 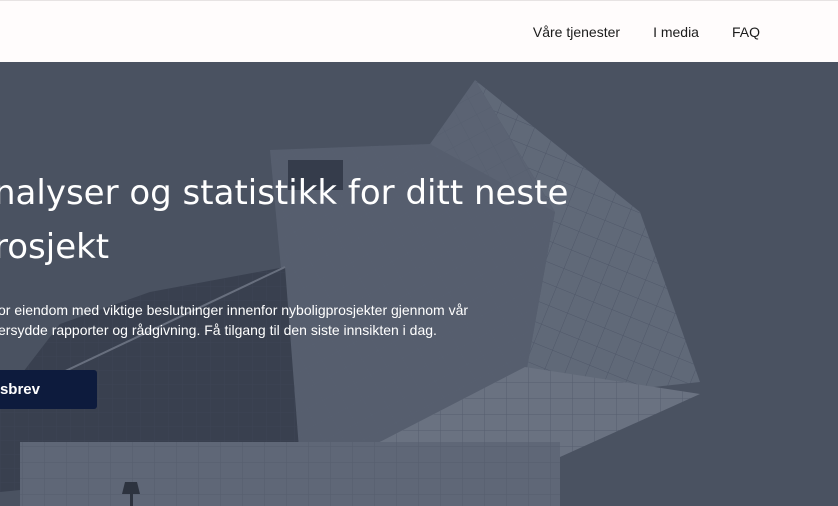 What do you see at coordinates (55, 247) in the screenshot?
I see `hero-title-line-2: rosjekt` at bounding box center [55, 247].